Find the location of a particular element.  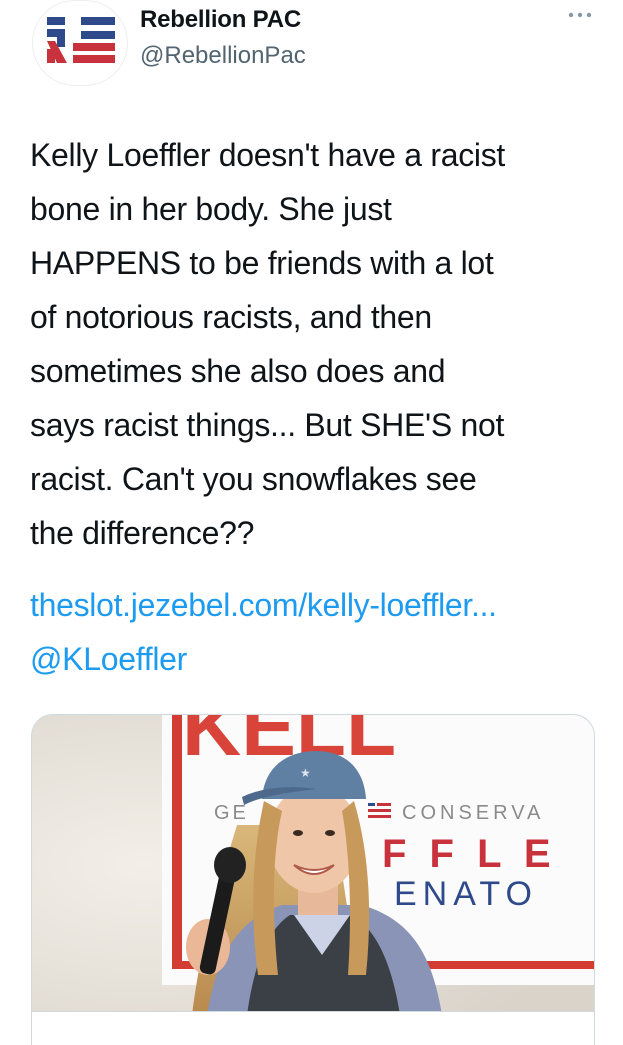

ellipsis-icon is located at coordinates (580, 15).